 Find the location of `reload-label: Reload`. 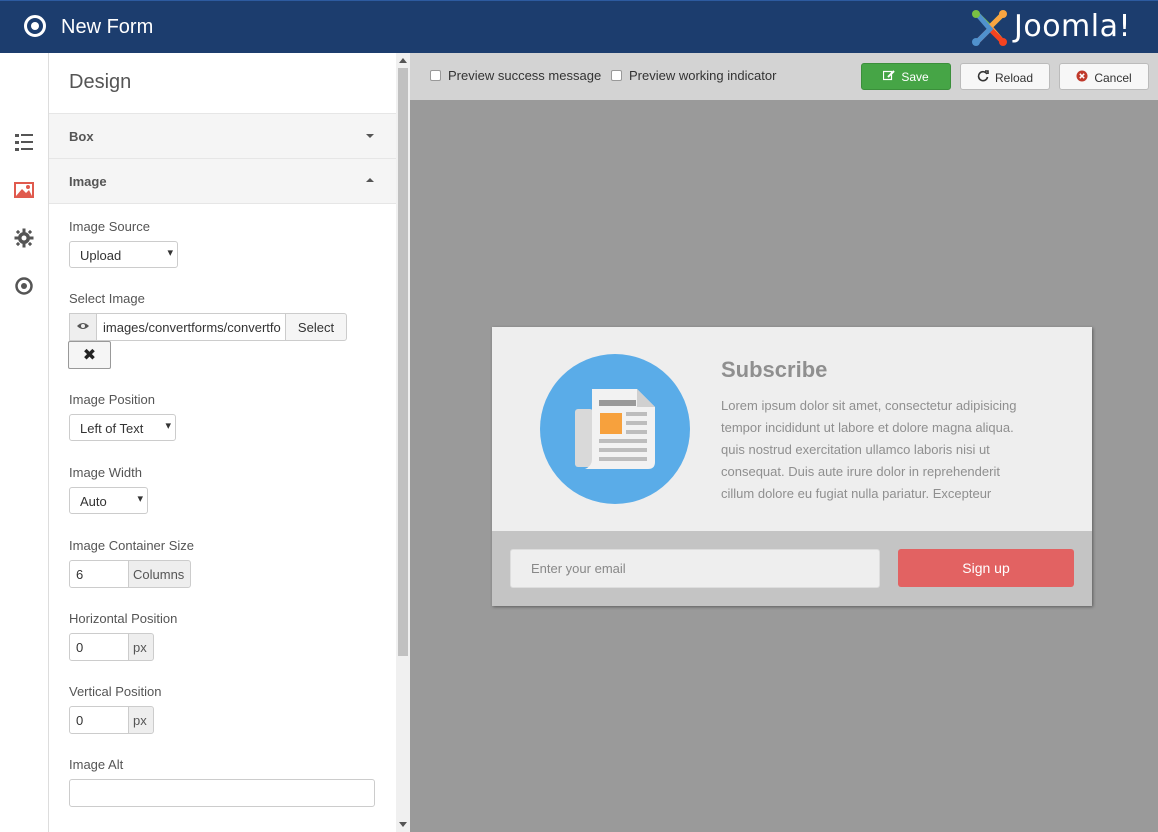

reload-label: Reload is located at coordinates (1014, 78).